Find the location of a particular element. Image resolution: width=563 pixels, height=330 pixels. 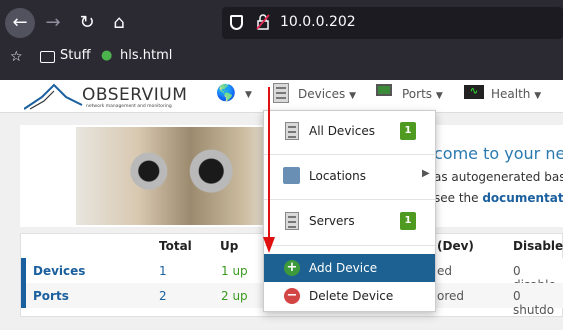

welcome-text-docs: see the documentation is located at coordinates (498, 198).